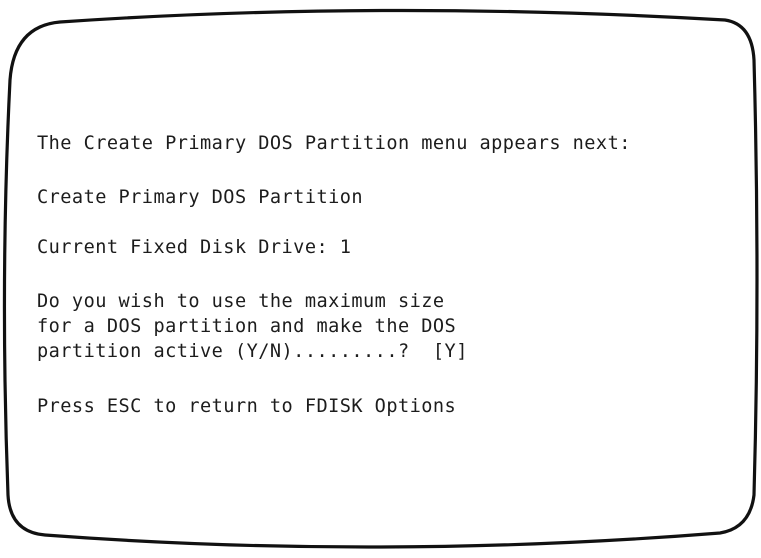 The height and width of the screenshot is (558, 761). What do you see at coordinates (247, 326) in the screenshot?
I see `question-line: for a DOS partition and make the DOS` at bounding box center [247, 326].